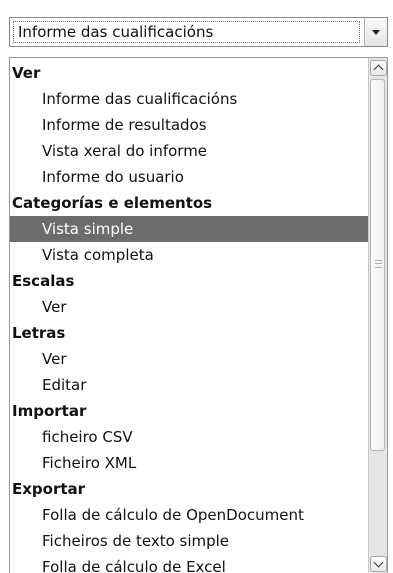  I want to click on option-vista-completa: Vista completa, so click(189, 255).